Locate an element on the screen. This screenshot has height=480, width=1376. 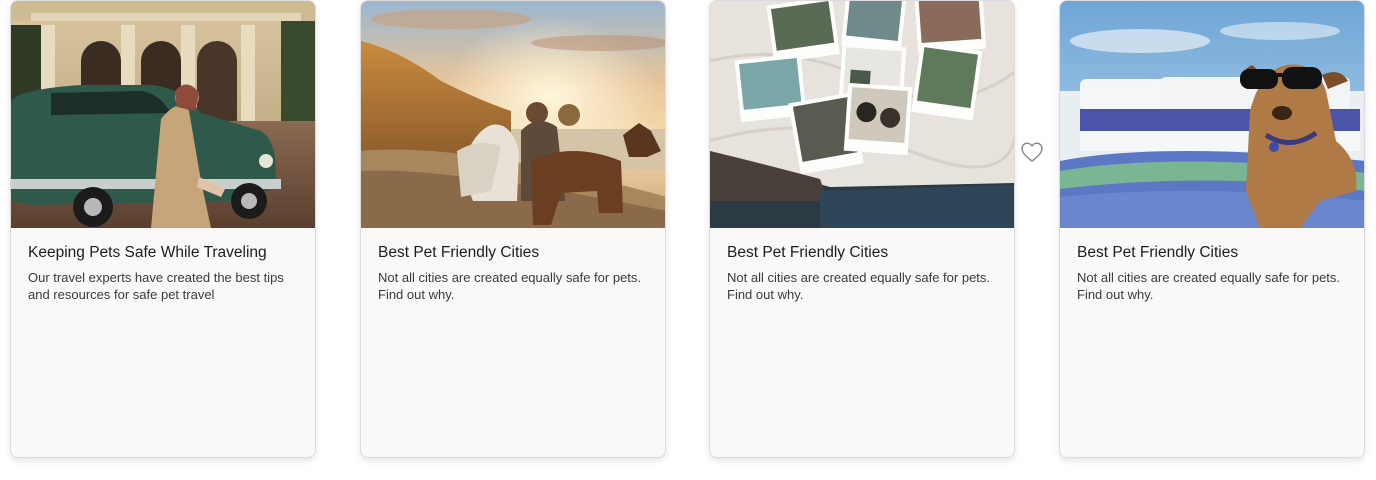
card-image-sunset-dogs is located at coordinates (513, 114).